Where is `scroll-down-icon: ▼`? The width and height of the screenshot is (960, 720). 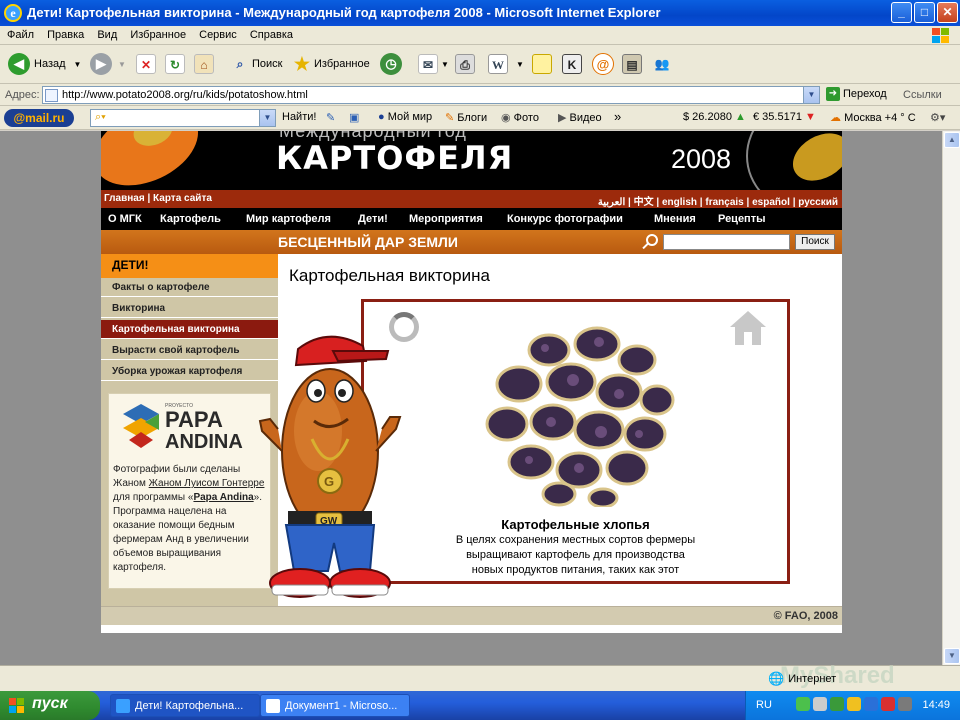
scroll-down-icon: ▼ is located at coordinates (952, 656).